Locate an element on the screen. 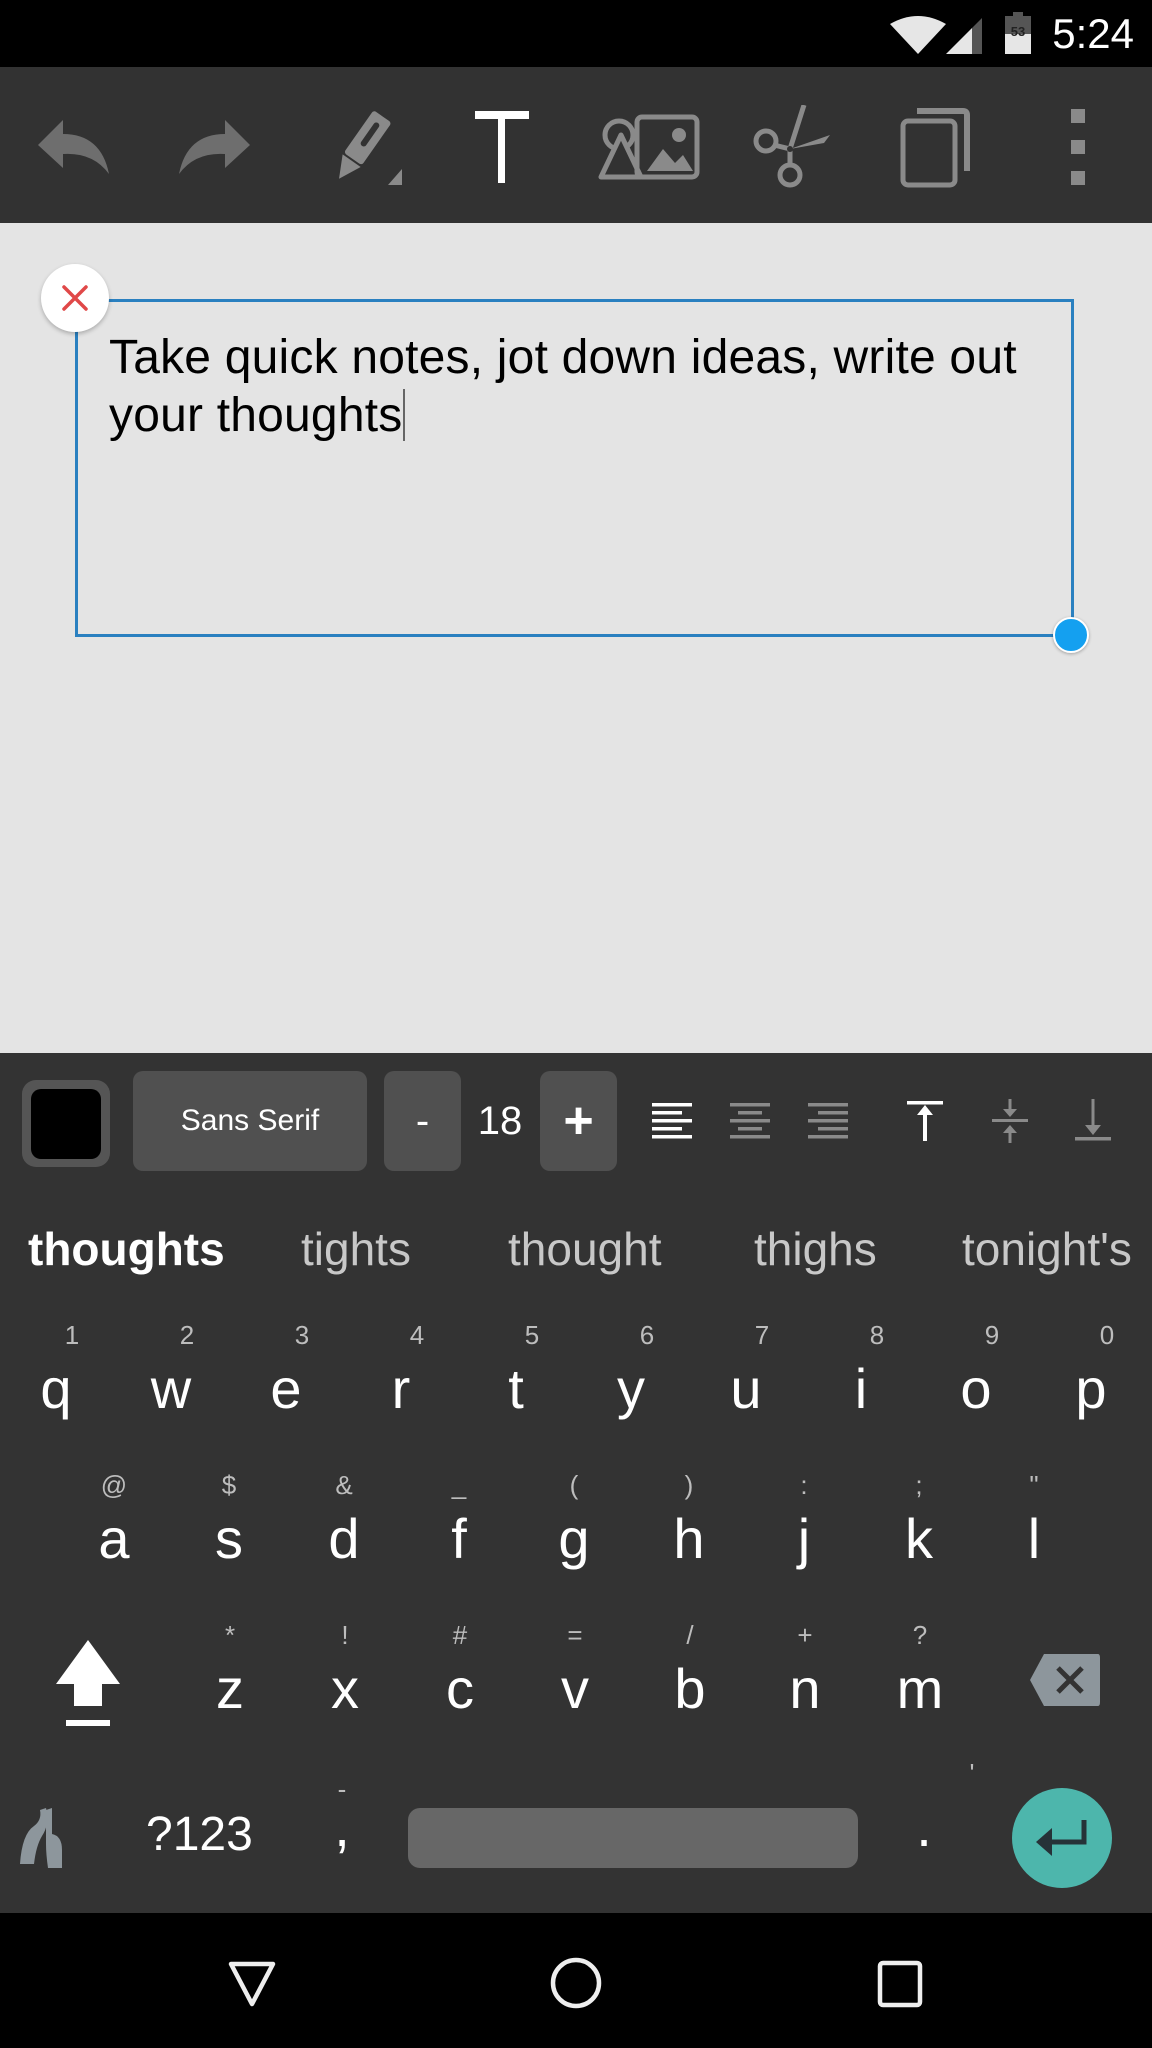 Image resolution: width=1152 pixels, height=2048 pixels. undo-icon is located at coordinates (73, 147).